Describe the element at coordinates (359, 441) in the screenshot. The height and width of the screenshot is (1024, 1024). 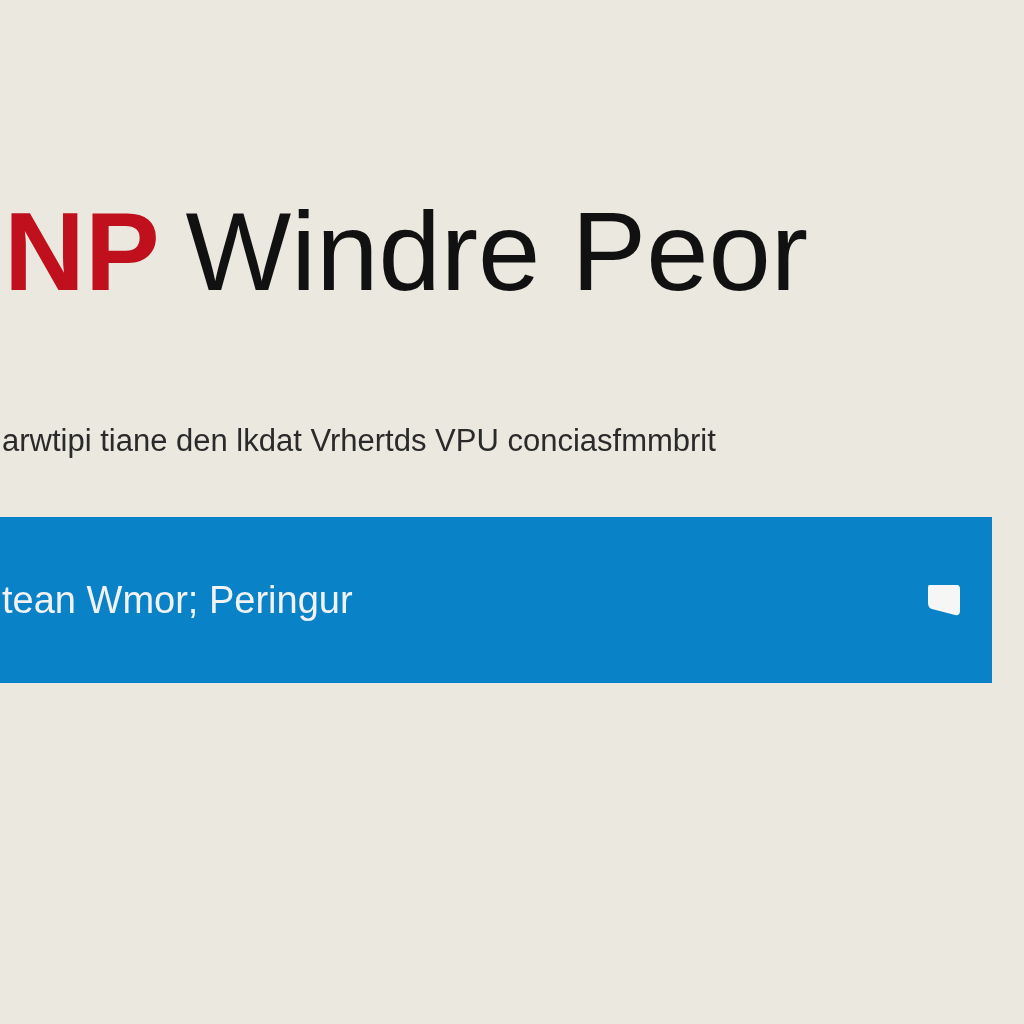
I see `subtitle: arwtipi tiane den lkdat Vrhertds VPU conciasfmmbrit` at that location.